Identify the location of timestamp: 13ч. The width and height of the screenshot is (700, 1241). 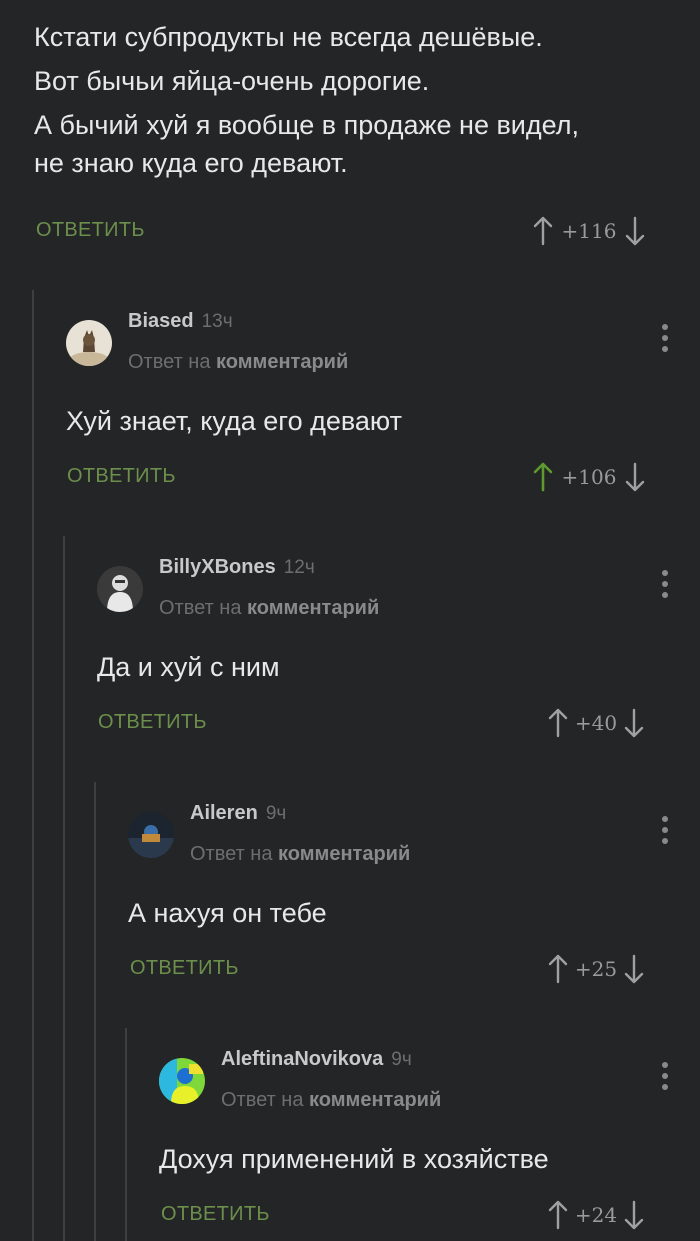
(217, 321).